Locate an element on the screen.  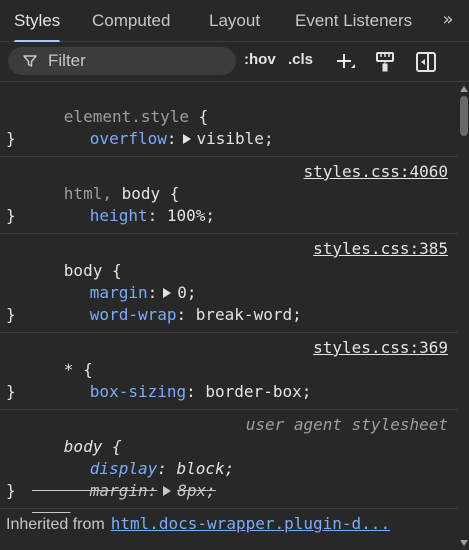
source-link: styles.css:4060 is located at coordinates (376, 172).